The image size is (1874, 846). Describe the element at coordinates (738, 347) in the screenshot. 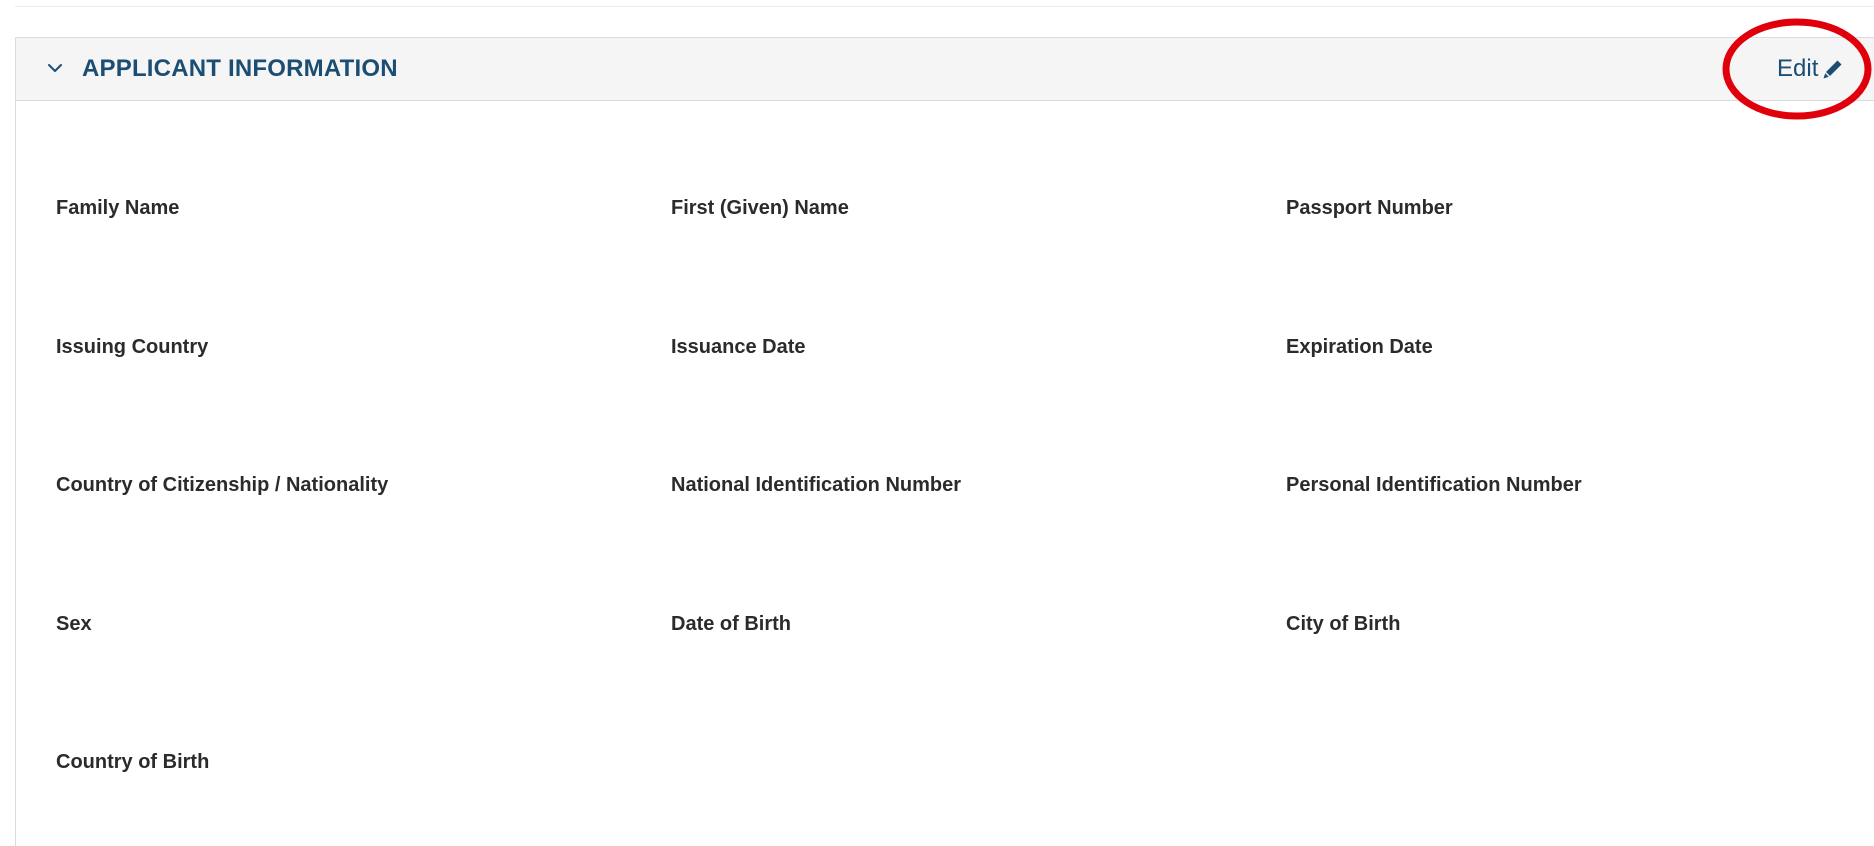

I see `field-label-issuance-date: Issuance Date` at that location.